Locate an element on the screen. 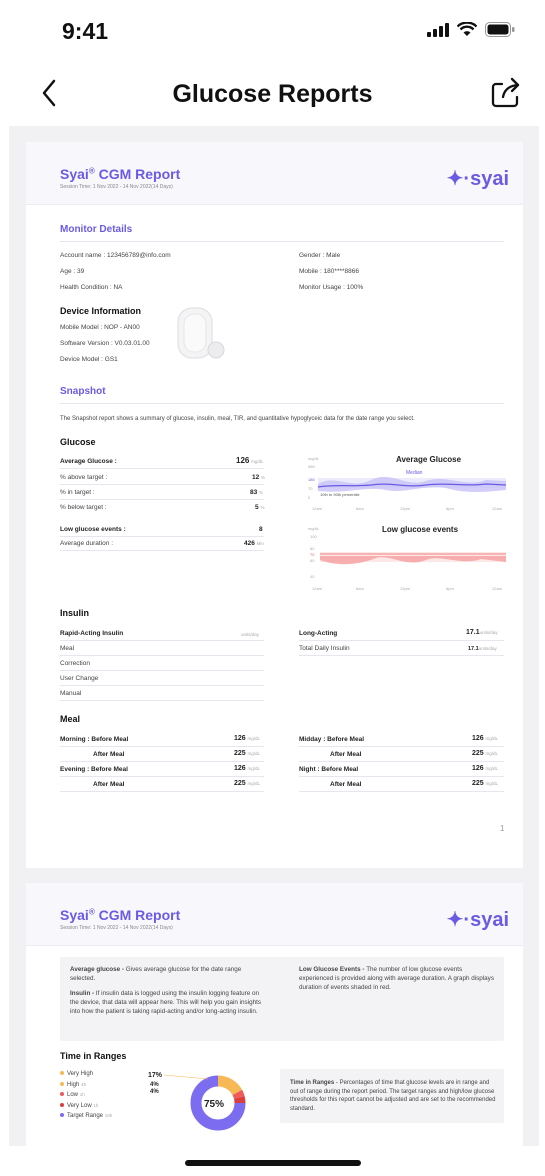 The image size is (545, 1176). evening-after-value: 225 mg/dL is located at coordinates (247, 783).